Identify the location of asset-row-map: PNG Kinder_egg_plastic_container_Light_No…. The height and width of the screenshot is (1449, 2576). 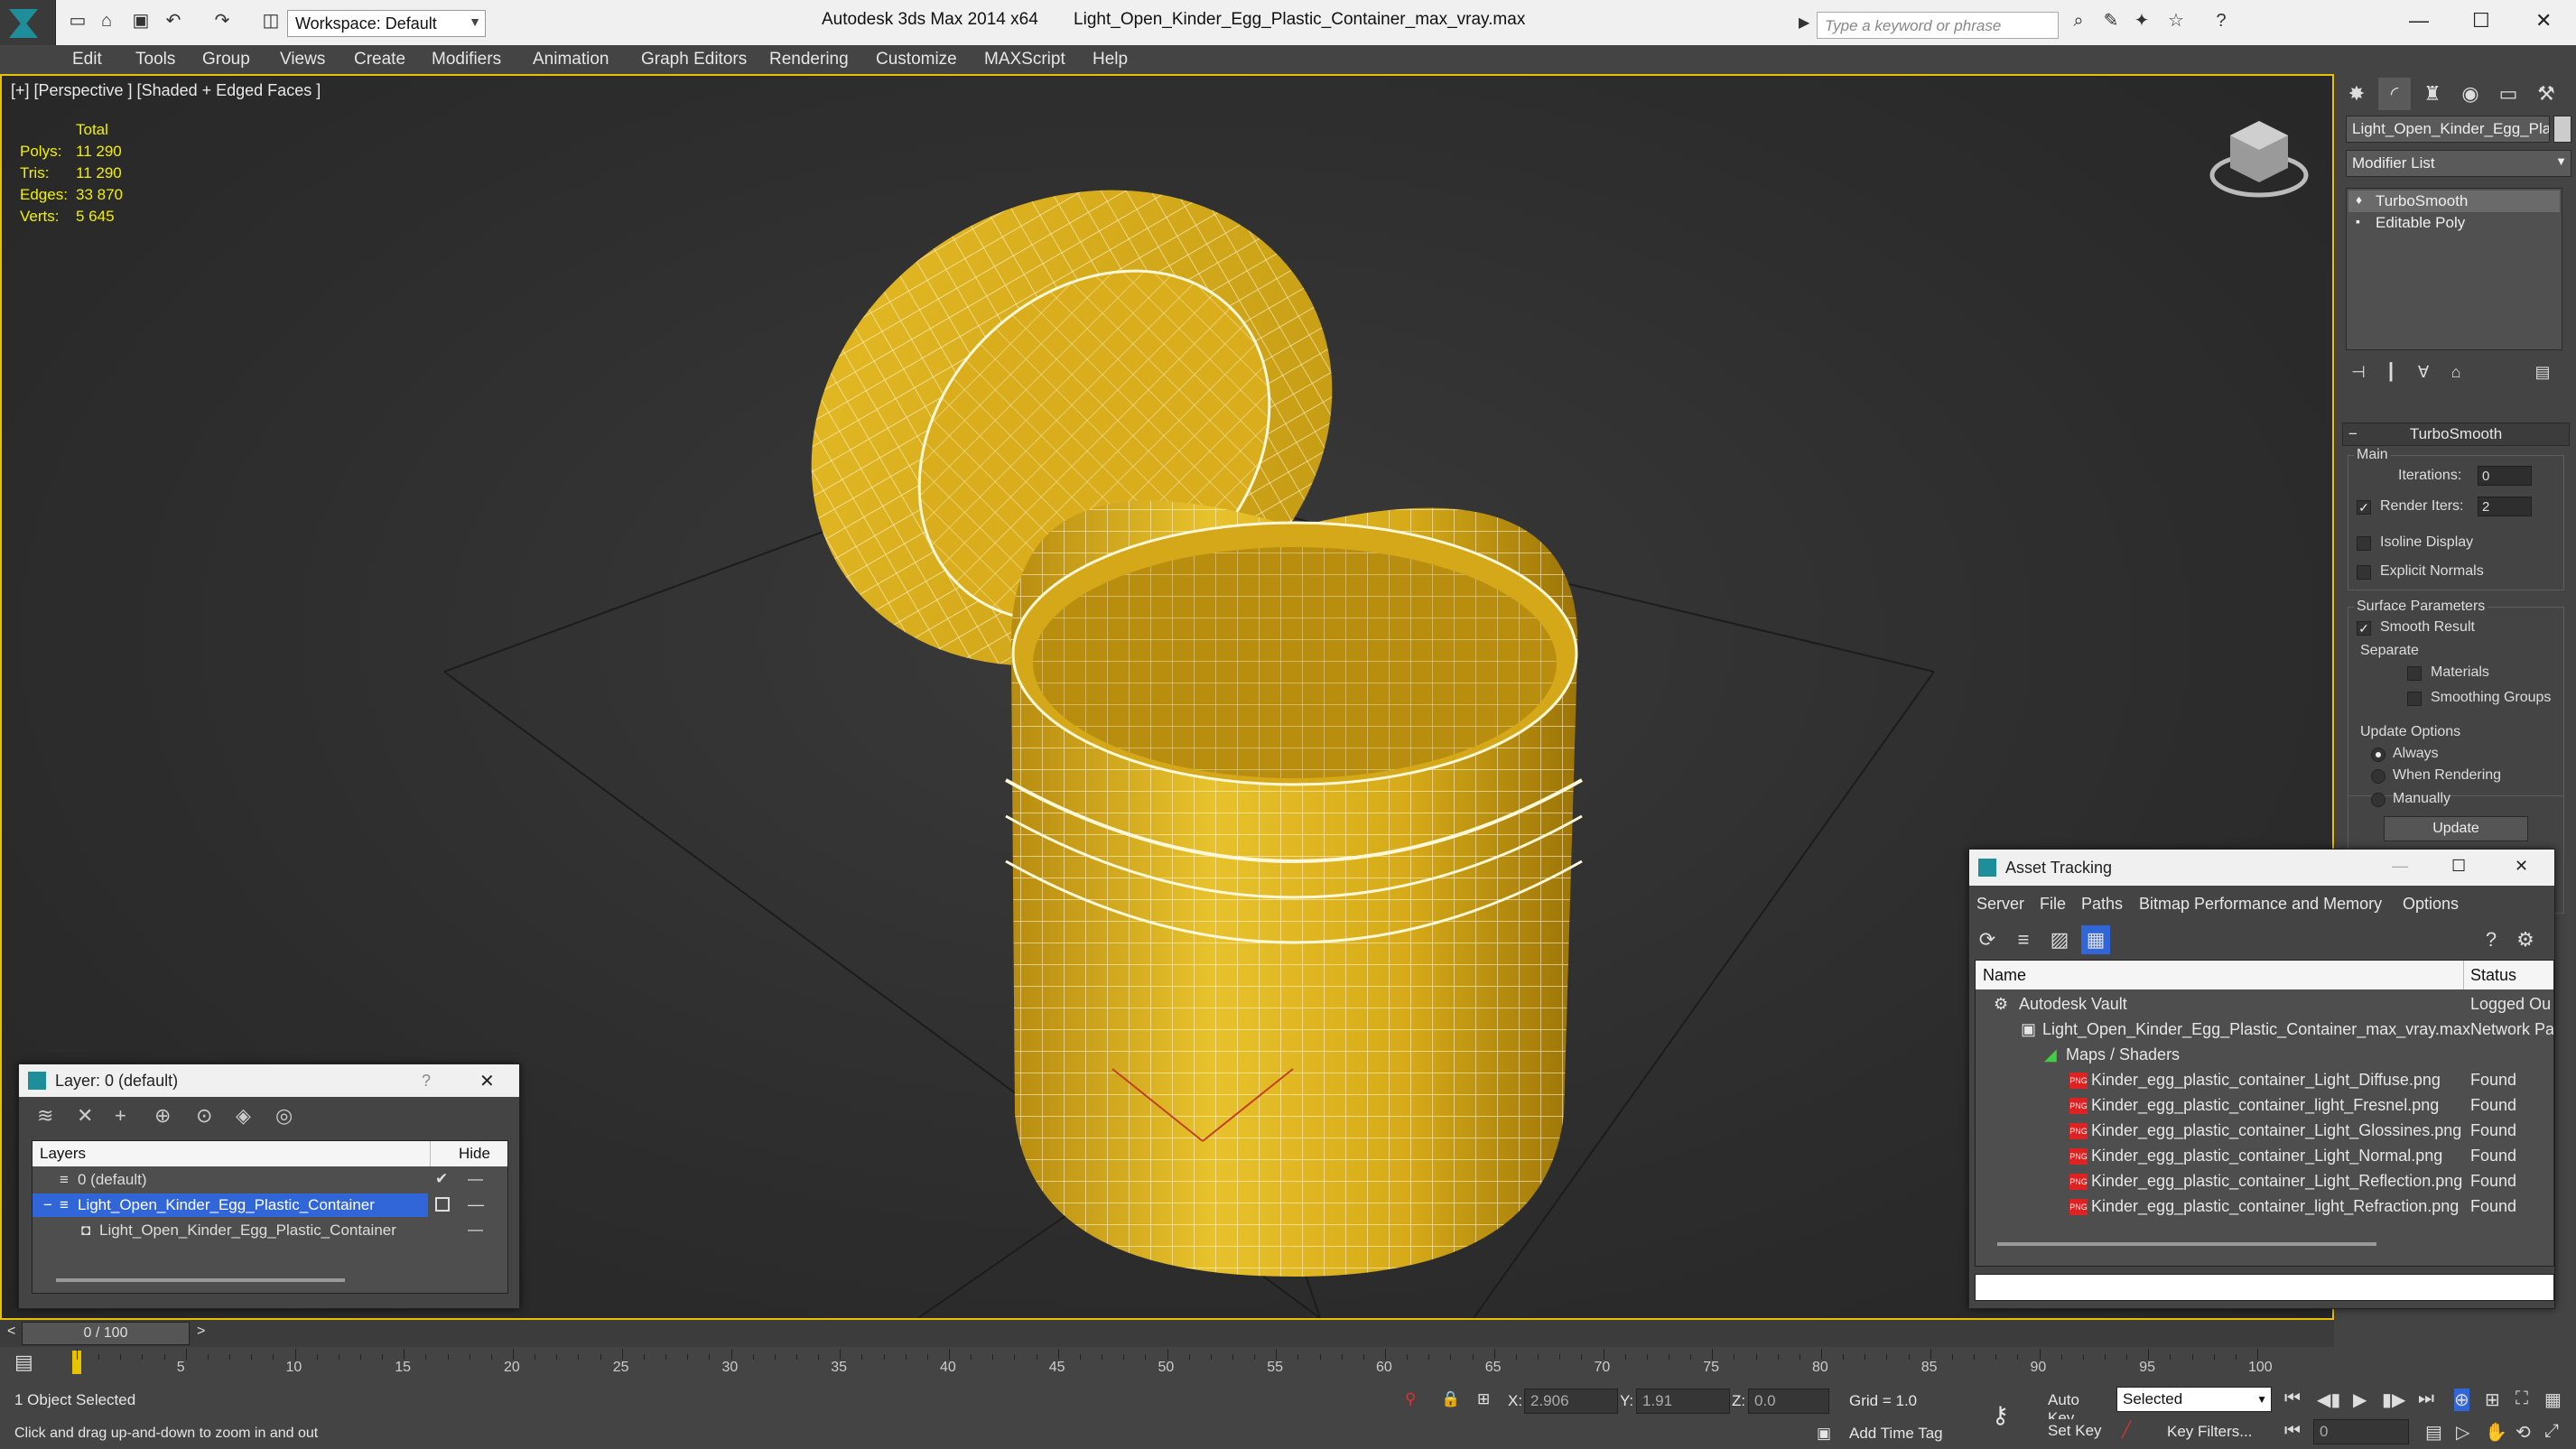
(2264, 1155).